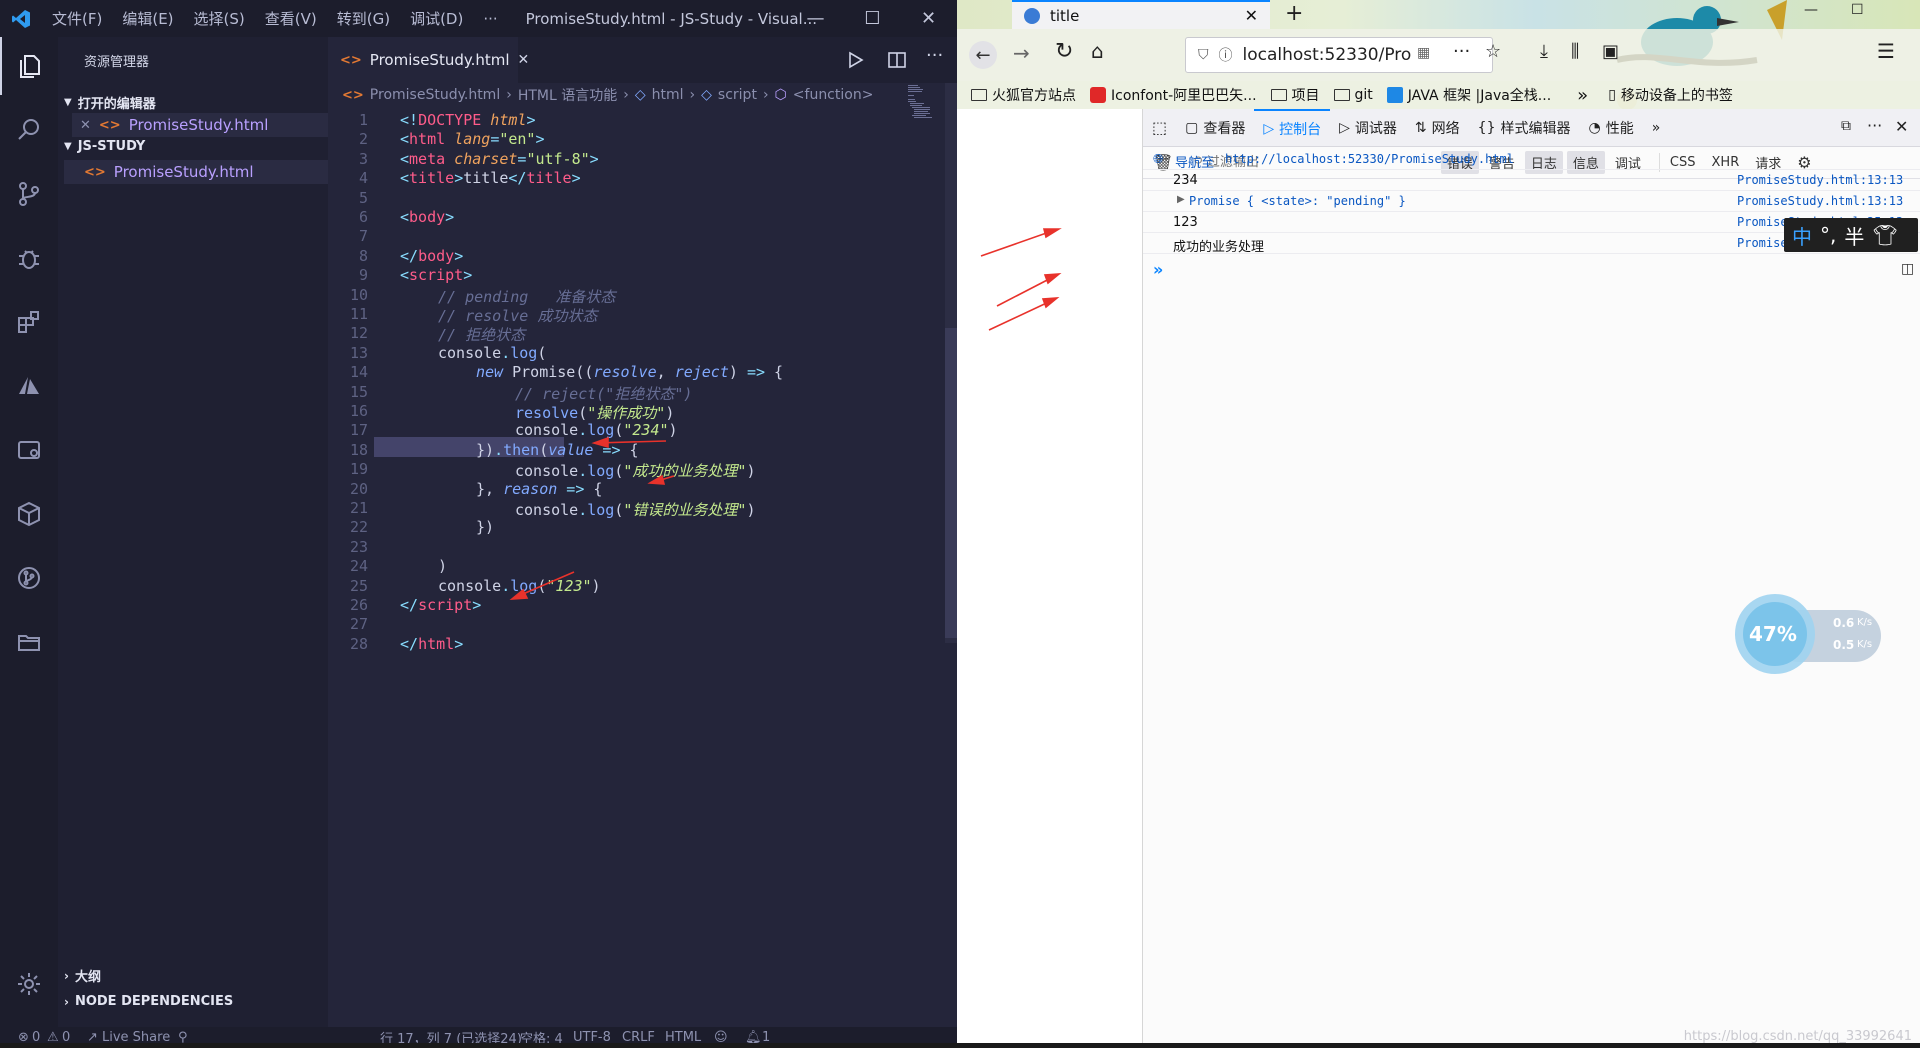 The height and width of the screenshot is (1048, 1920). I want to click on element-picker-icon: ⬚, so click(1159, 128).